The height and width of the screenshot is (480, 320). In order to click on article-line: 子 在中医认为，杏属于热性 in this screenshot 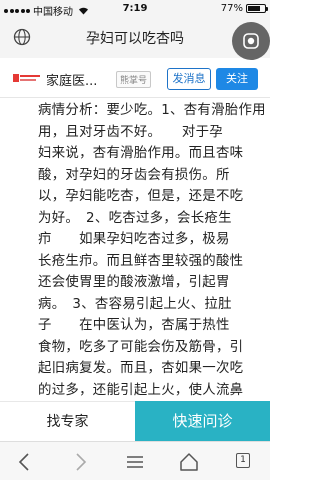, I will do `click(134, 325)`.